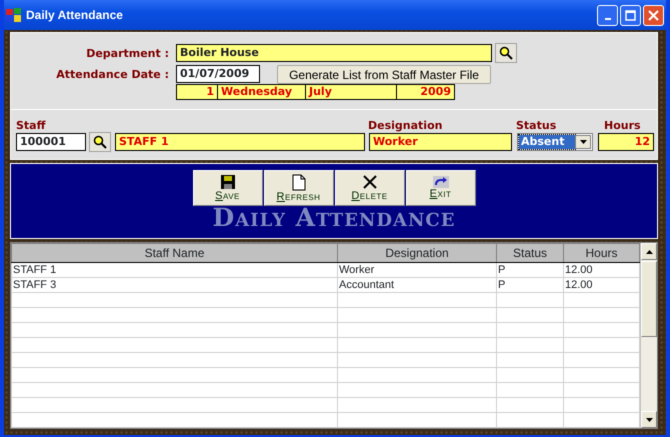  Describe the element at coordinates (607, 15) in the screenshot. I see `minimize-button` at that location.